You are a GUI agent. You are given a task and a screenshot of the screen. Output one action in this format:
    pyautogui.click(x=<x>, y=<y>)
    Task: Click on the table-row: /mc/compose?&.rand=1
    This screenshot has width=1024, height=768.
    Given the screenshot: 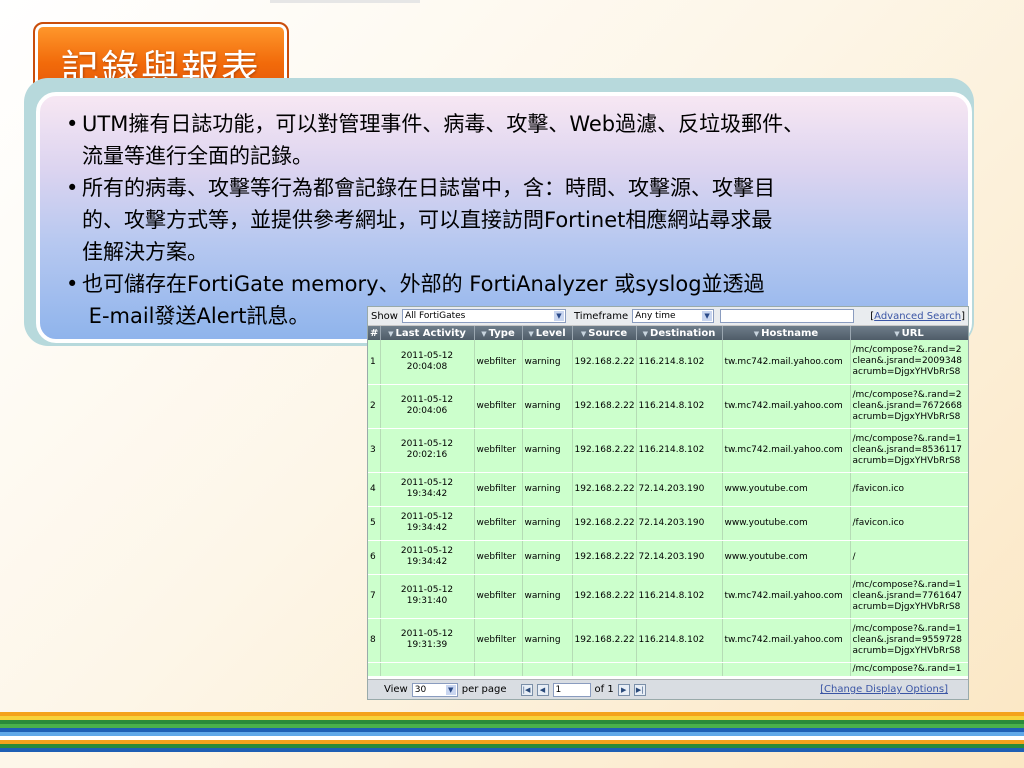 What is the action you would take?
    pyautogui.click(x=668, y=669)
    